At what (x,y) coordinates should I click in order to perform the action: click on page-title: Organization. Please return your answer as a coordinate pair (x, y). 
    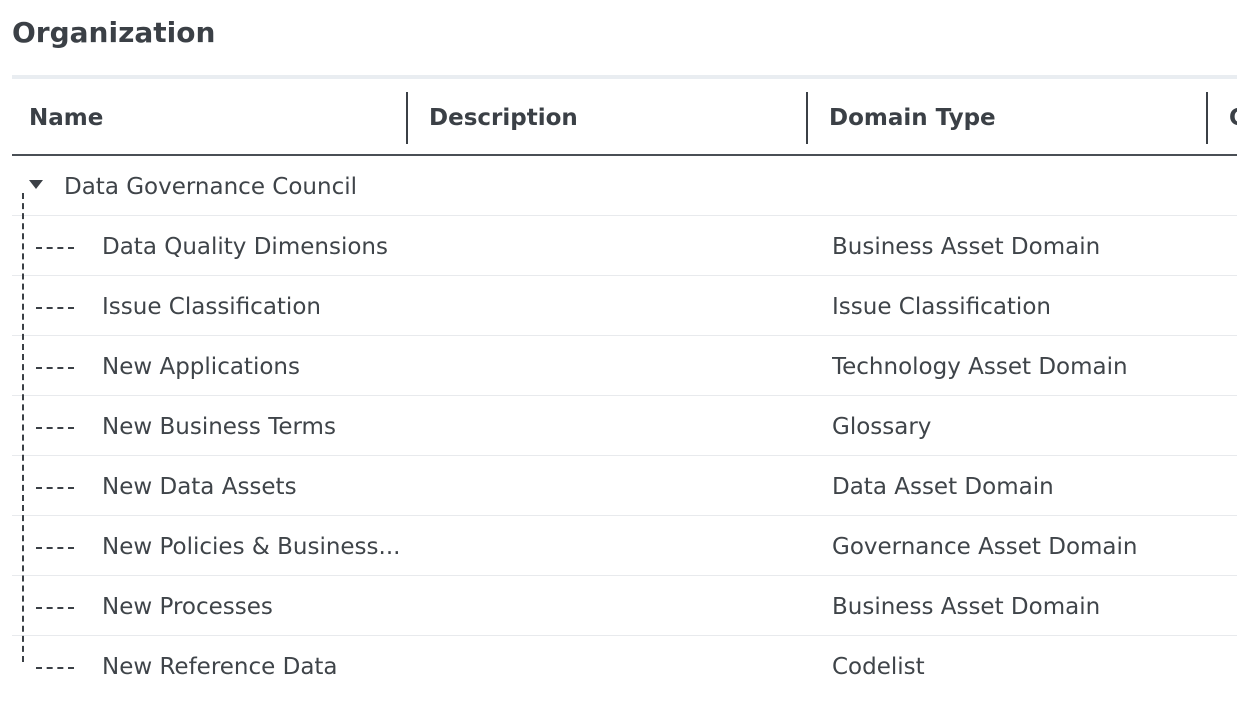
    Looking at the image, I should click on (114, 32).